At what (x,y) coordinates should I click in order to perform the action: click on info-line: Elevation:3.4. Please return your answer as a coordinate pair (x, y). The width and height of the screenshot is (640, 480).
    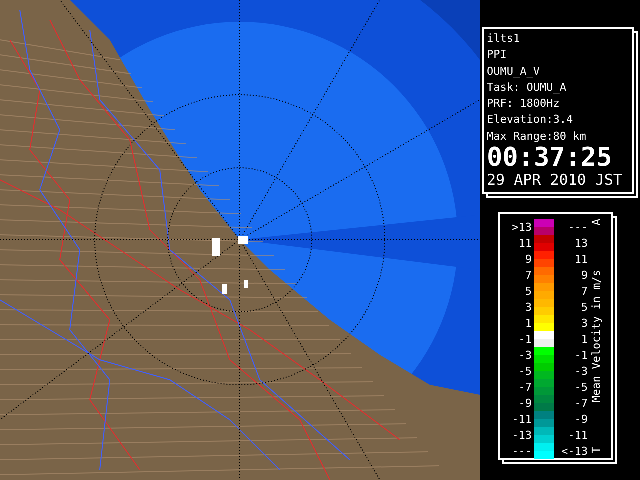
    Looking at the image, I should click on (530, 120).